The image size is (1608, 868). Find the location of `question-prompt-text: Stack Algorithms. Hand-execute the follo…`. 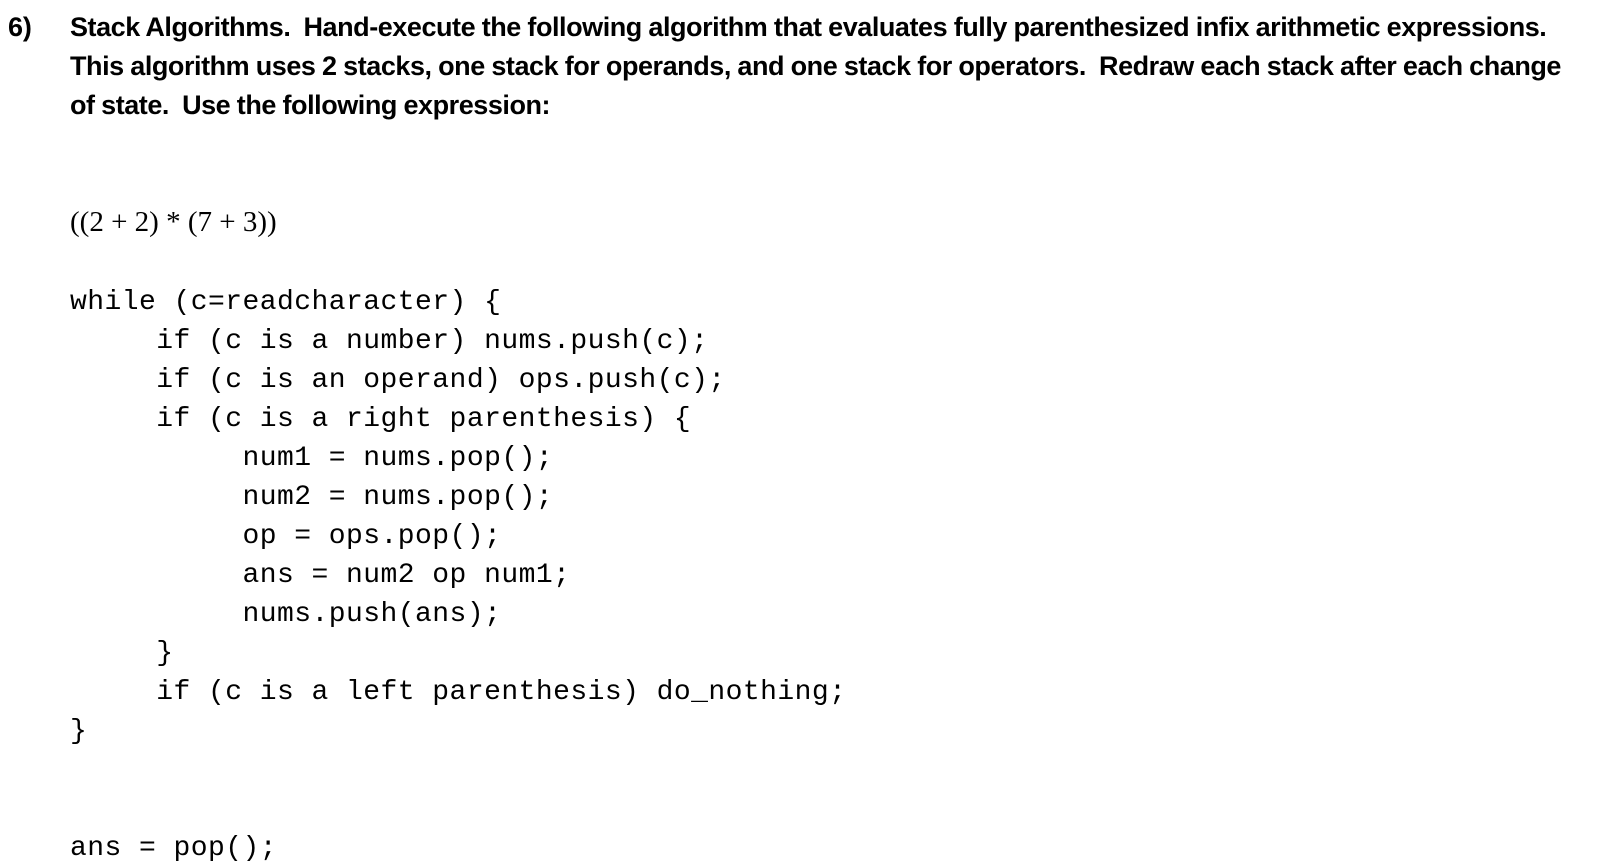

question-prompt-text: Stack Algorithms. Hand-execute the follo… is located at coordinates (819, 66).